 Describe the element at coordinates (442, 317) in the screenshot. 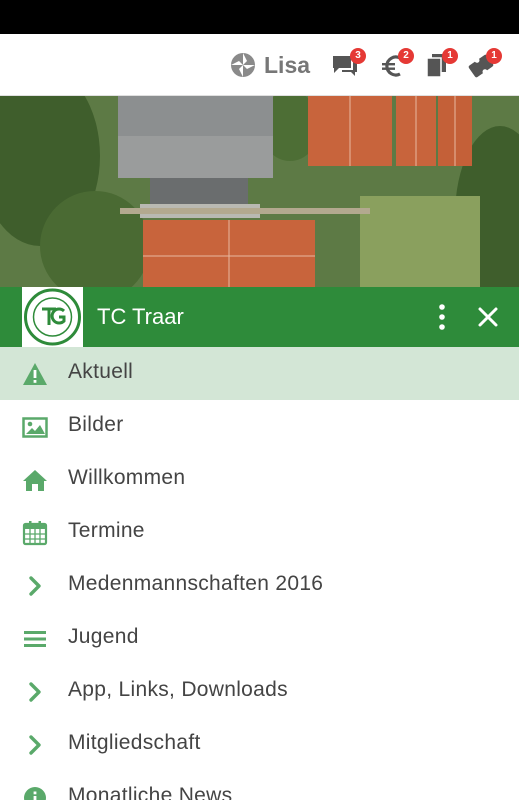

I see `more-vert-icon` at that location.